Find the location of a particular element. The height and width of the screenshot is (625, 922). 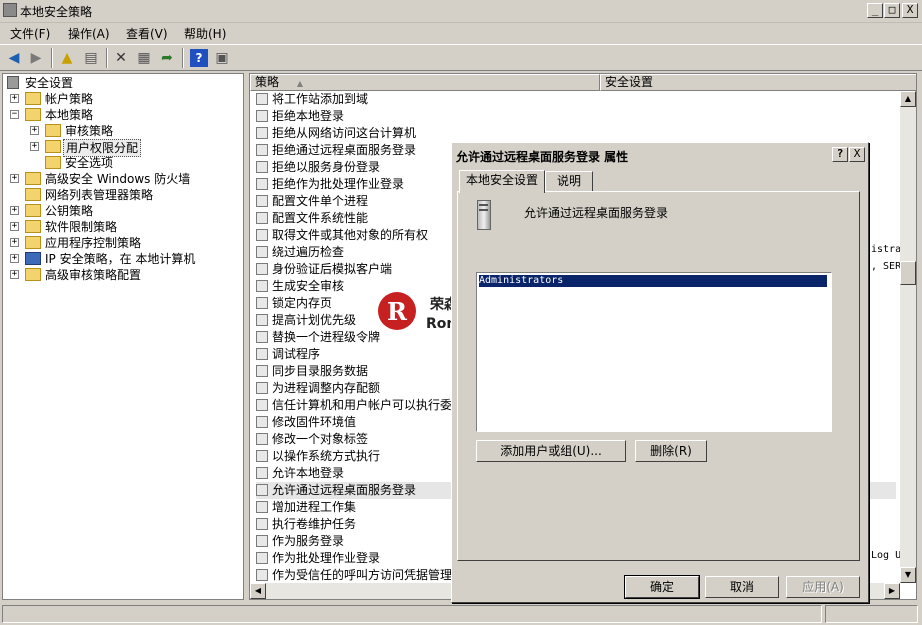

cancel-button: 取消 is located at coordinates (742, 587).